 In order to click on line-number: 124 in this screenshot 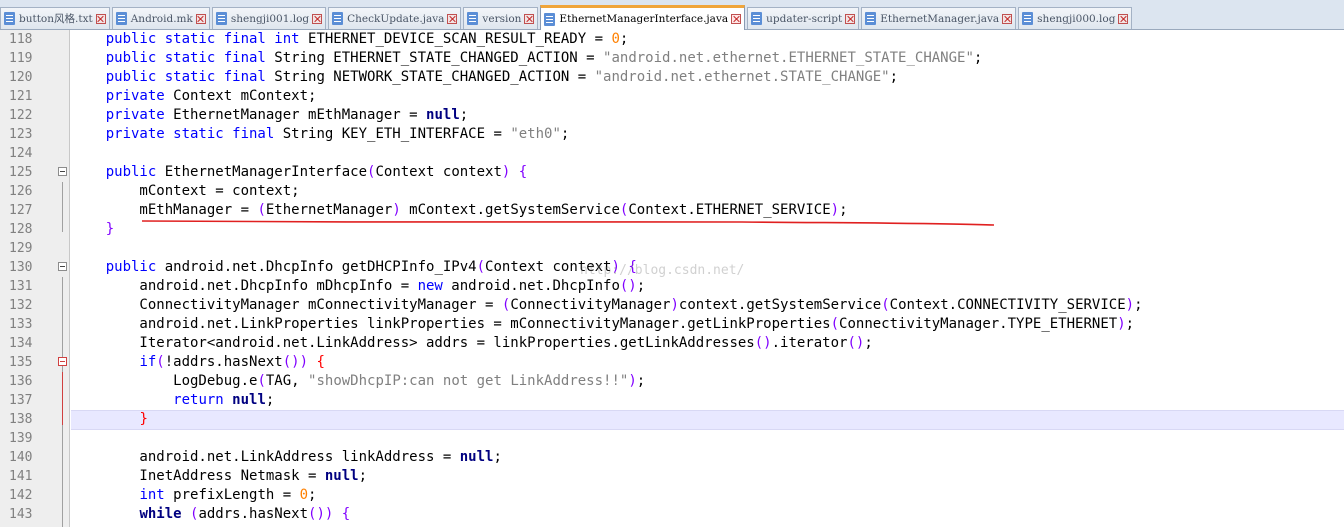, I will do `click(21, 153)`.